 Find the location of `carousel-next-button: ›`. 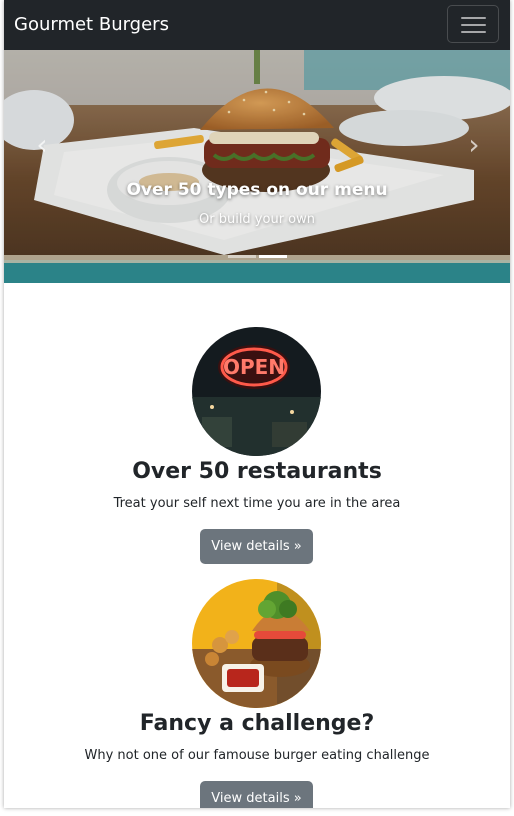

carousel-next-button: › is located at coordinates (474, 145).